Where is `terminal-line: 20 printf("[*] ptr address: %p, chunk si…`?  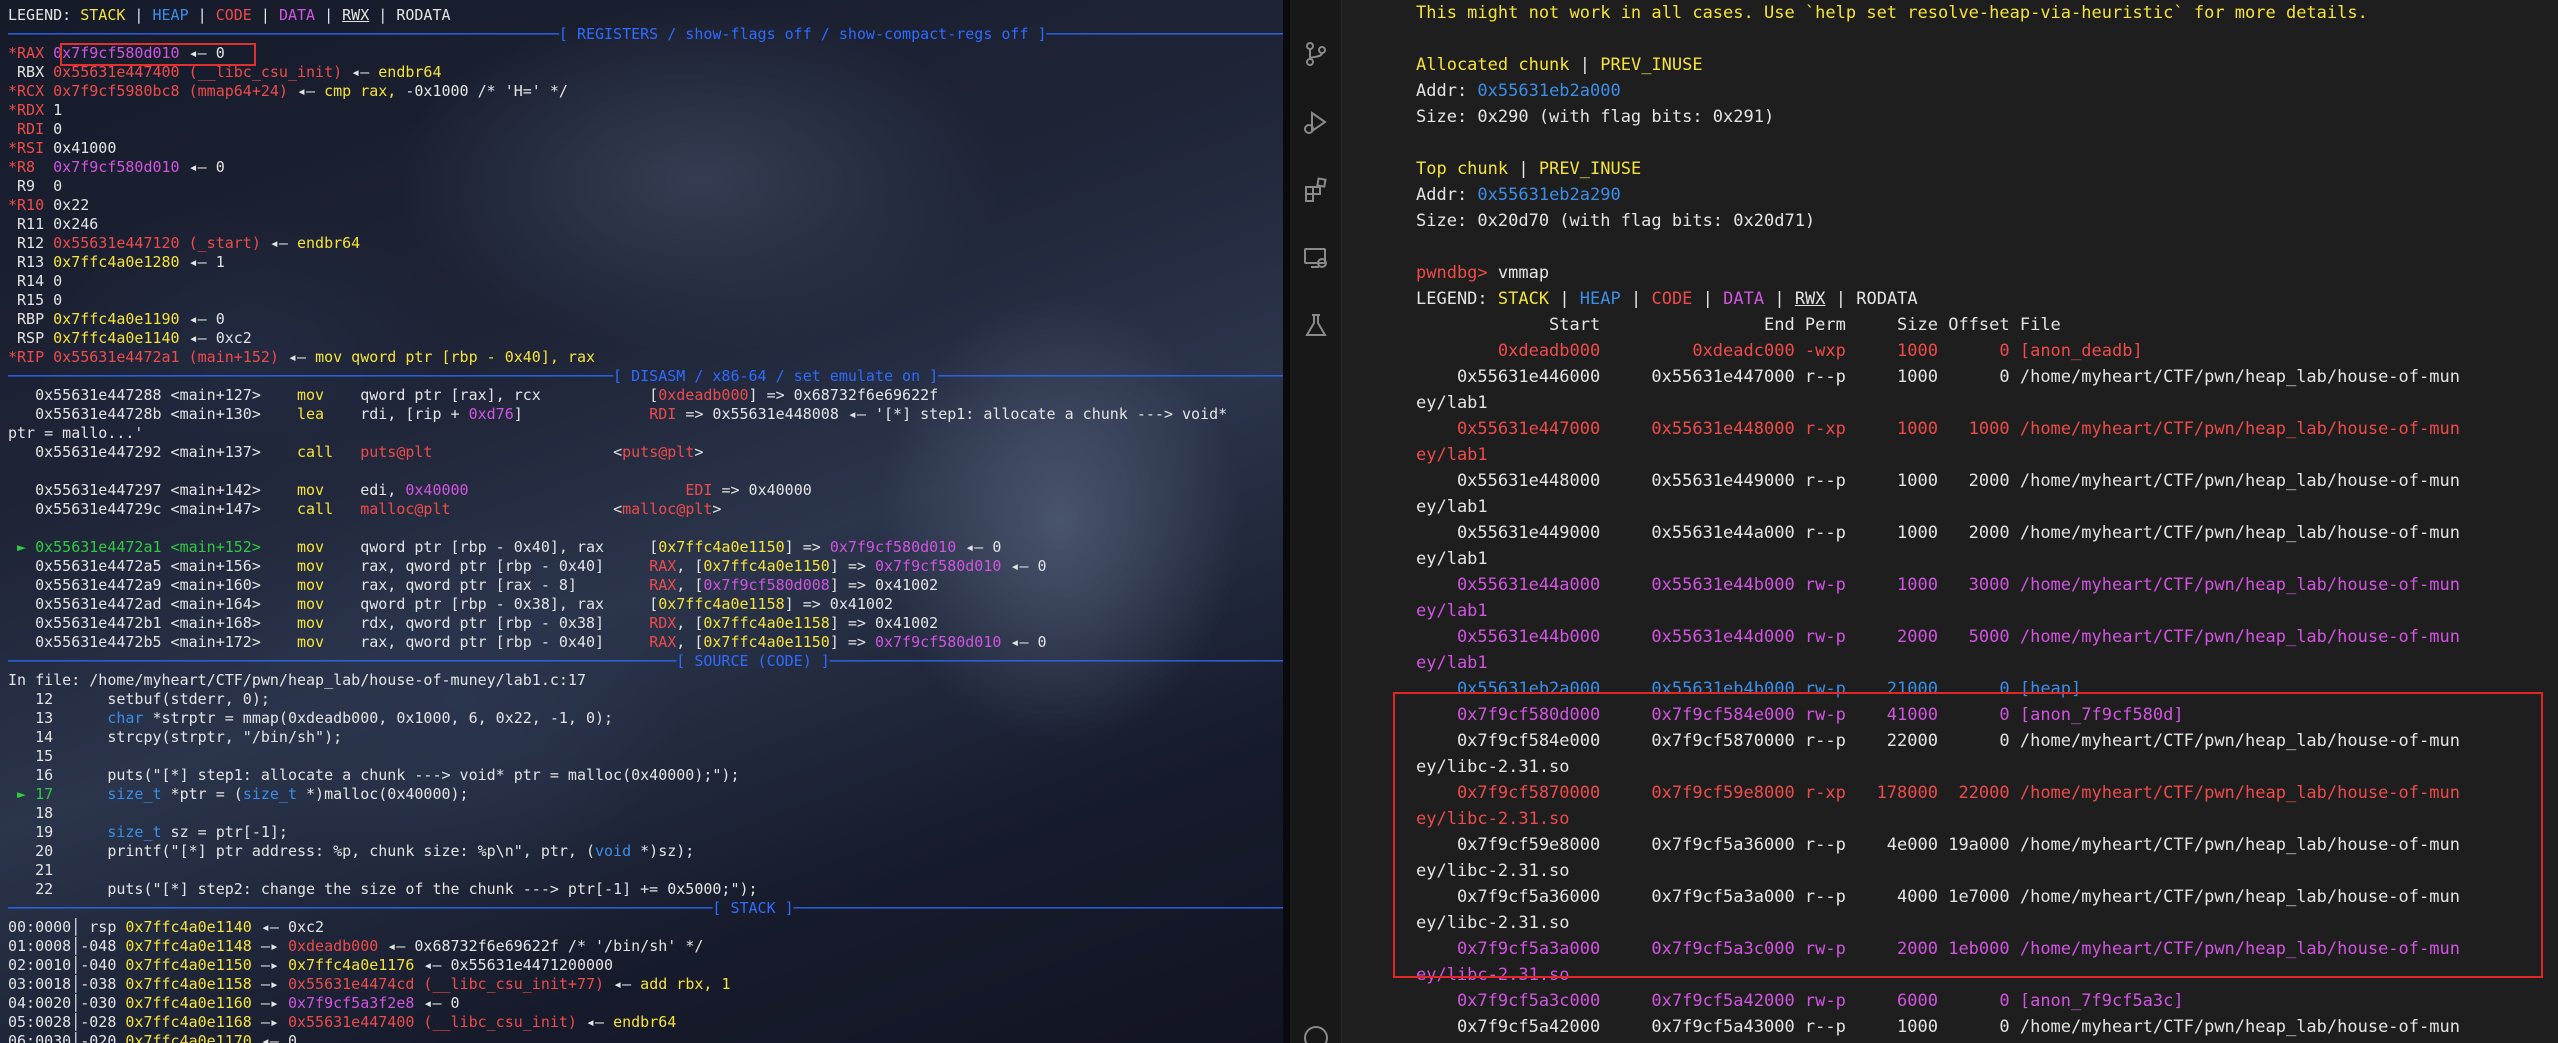
terminal-line: 20 printf("[*] ptr address: %p, chunk si… is located at coordinates (645, 851).